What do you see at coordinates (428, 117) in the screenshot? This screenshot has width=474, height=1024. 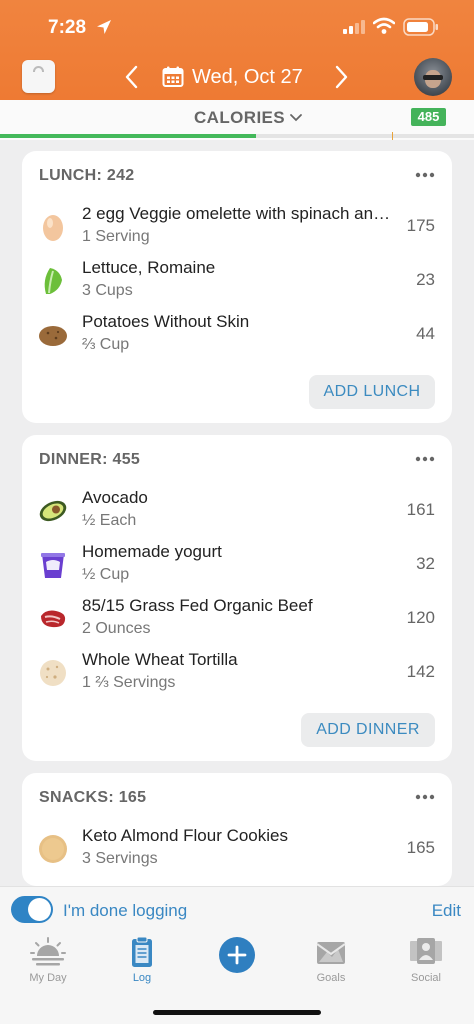 I see `calories-remaining-badge: 485` at bounding box center [428, 117].